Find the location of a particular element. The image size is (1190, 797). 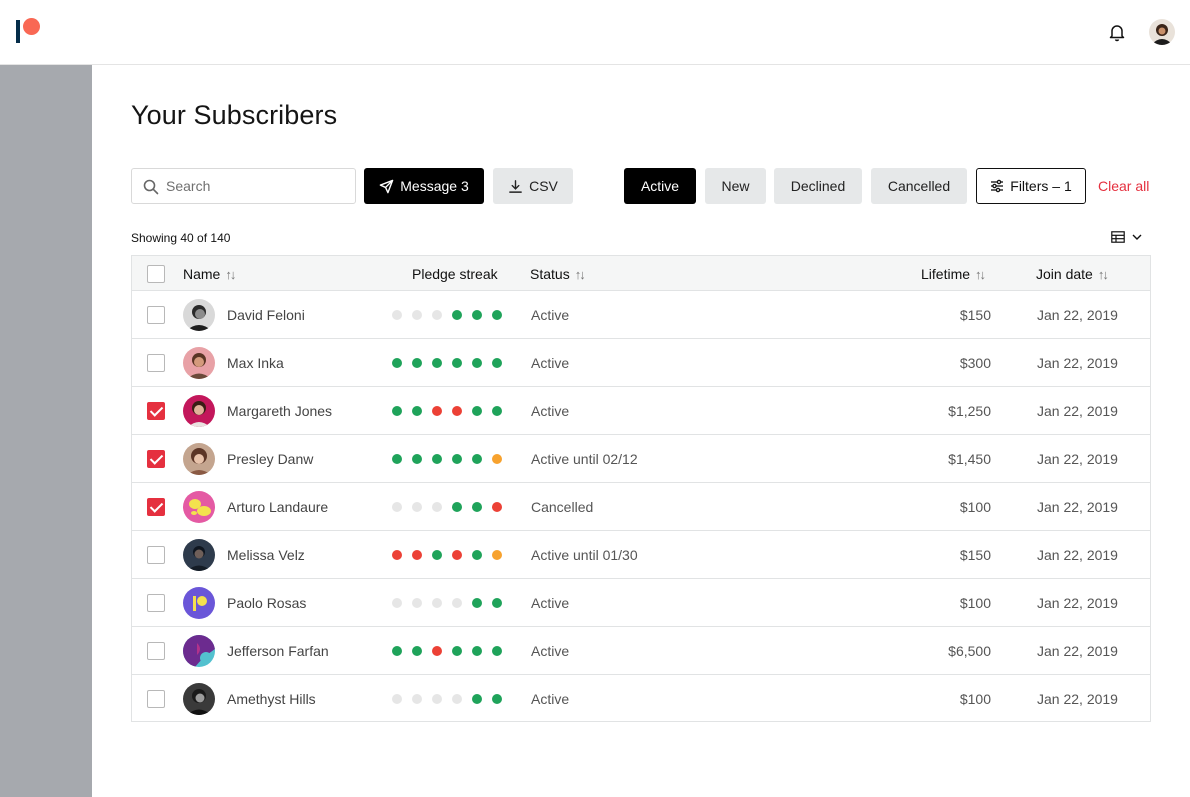

search-box is located at coordinates (243, 186).